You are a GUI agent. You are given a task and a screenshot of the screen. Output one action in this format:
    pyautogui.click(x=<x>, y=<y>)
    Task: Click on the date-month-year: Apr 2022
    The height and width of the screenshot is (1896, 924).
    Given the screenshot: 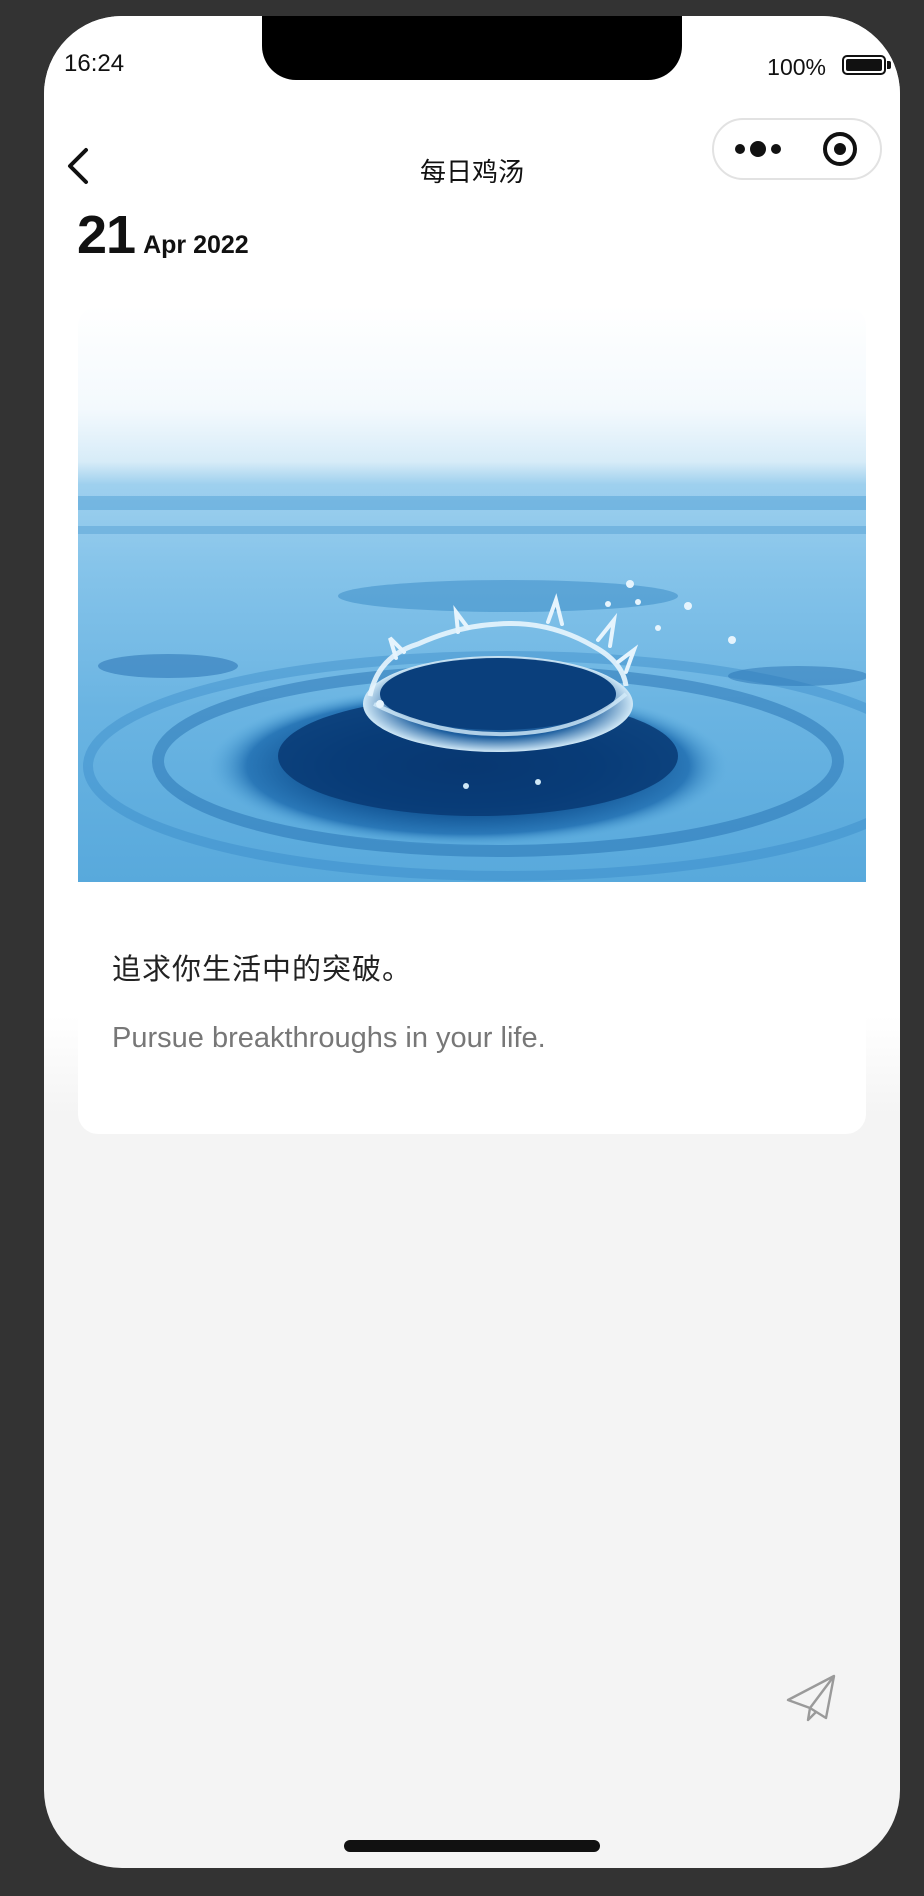 What is the action you would take?
    pyautogui.click(x=196, y=245)
    